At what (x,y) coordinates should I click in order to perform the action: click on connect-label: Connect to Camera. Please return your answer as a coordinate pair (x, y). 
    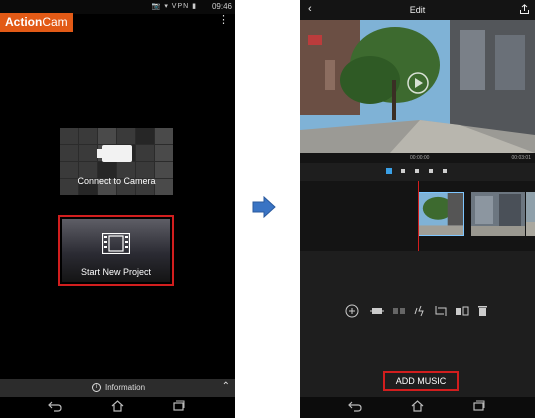
    Looking at the image, I should click on (116, 181).